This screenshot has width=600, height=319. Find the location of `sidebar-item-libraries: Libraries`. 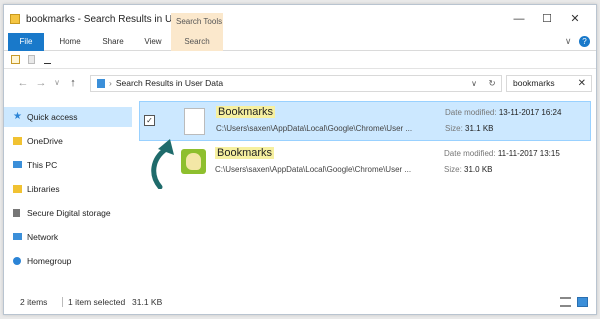

sidebar-item-libraries: Libraries is located at coordinates (68, 189).